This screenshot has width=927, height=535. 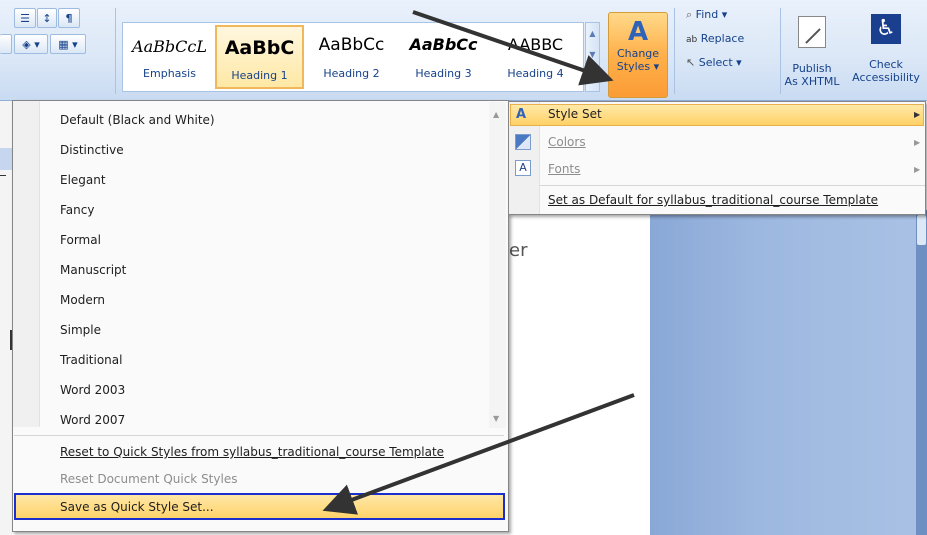 I want to click on publish-label: Publish, so click(x=812, y=68).